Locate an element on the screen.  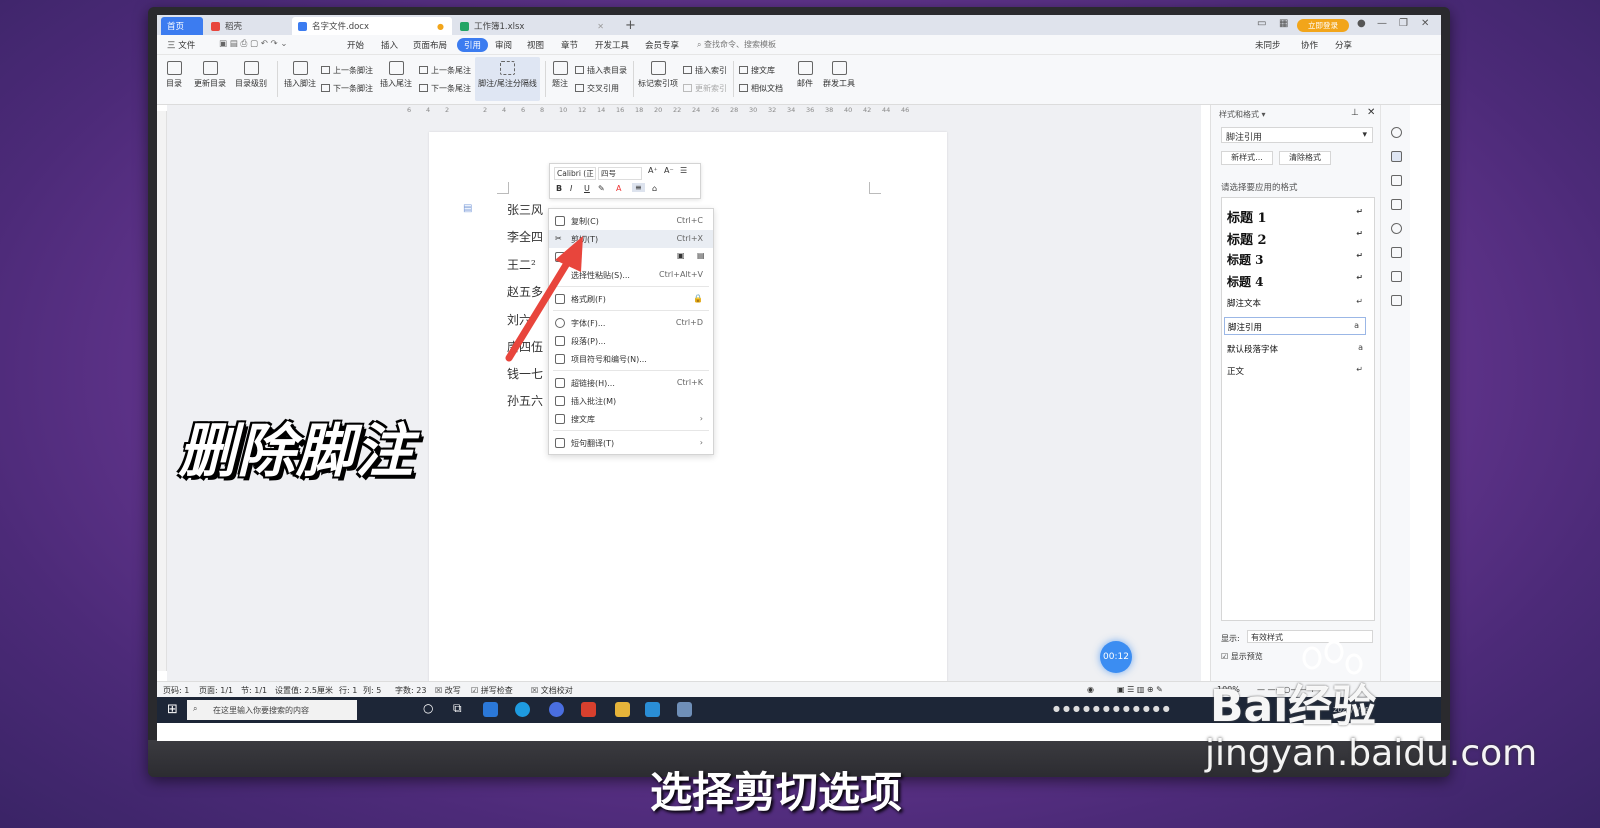
footnote-separator-button: 脚注/尾注分隔线 is located at coordinates (507, 79).